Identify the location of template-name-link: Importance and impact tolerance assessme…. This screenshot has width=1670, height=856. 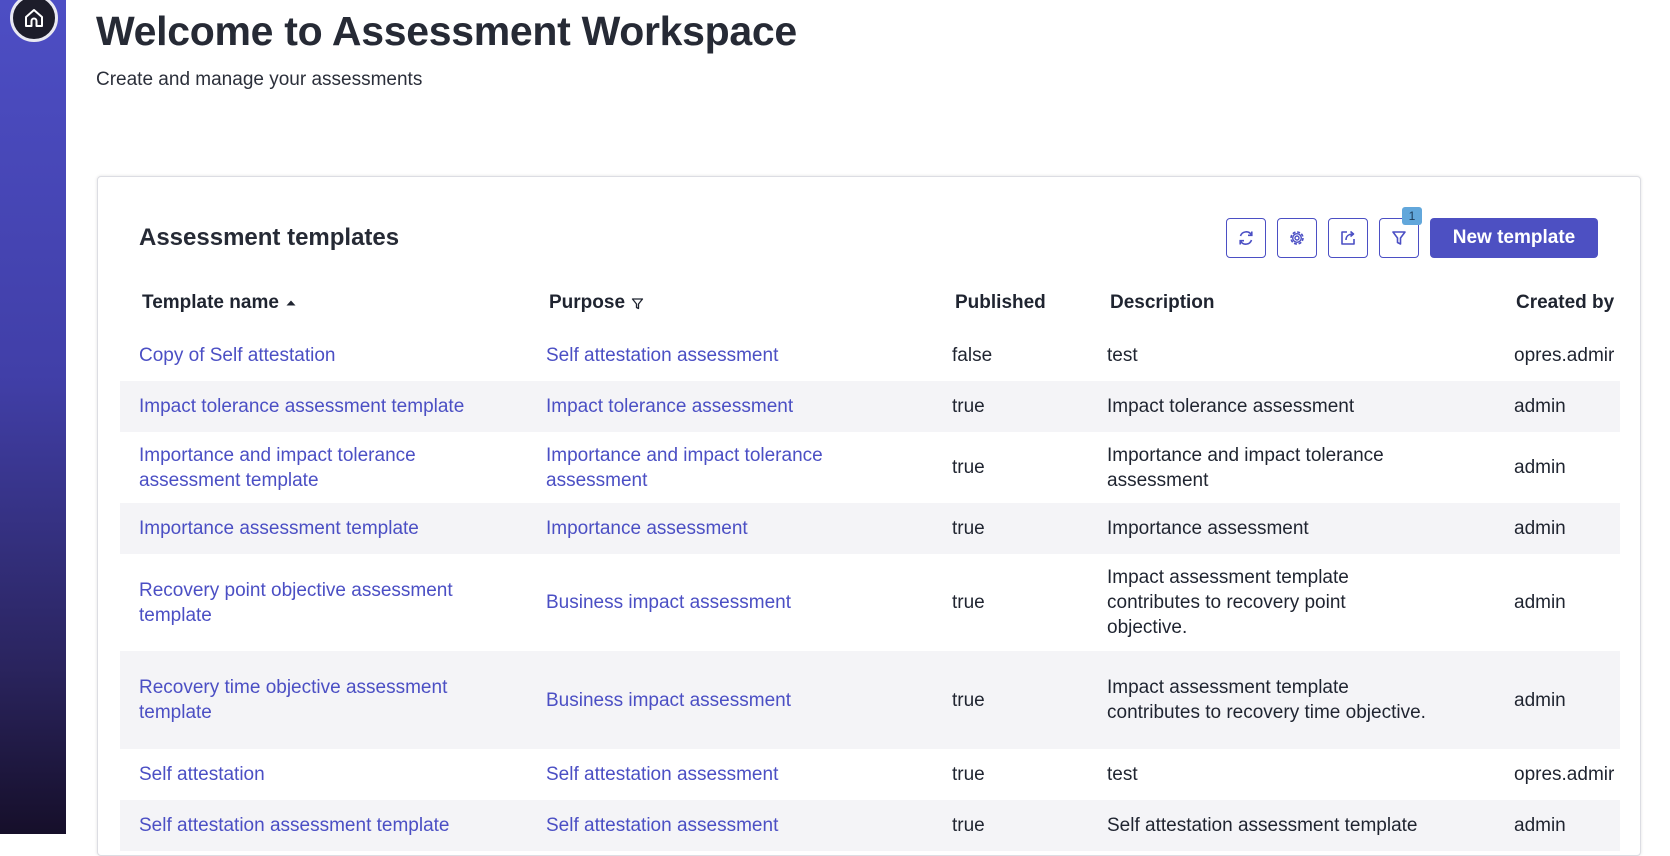
(319, 467).